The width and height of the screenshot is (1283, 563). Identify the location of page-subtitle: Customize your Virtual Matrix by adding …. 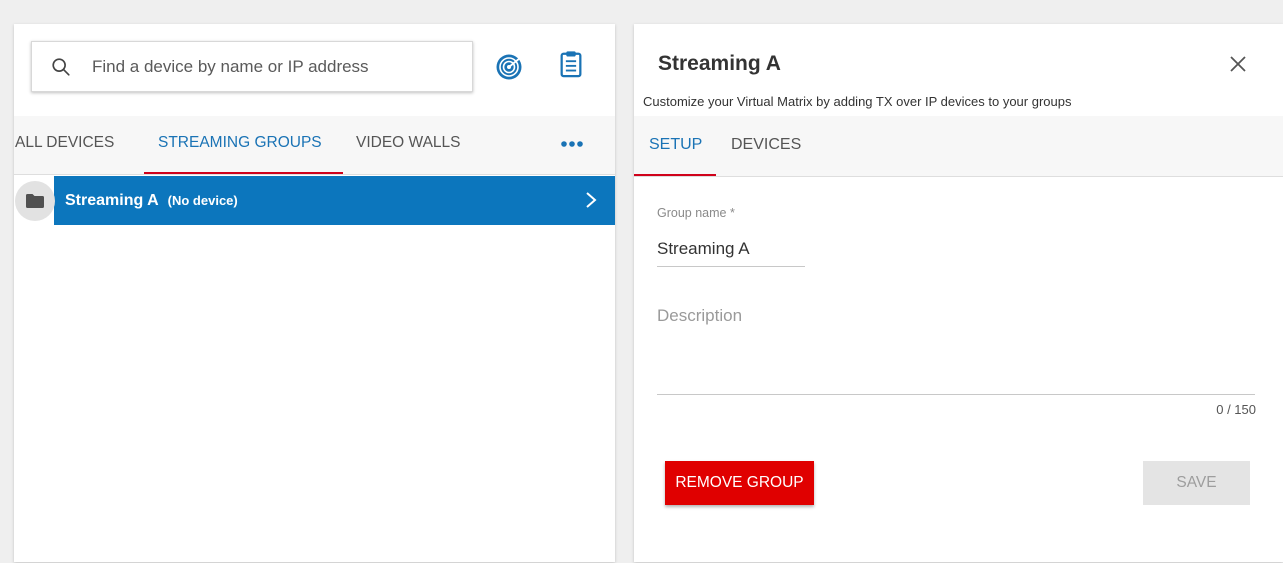
(857, 101).